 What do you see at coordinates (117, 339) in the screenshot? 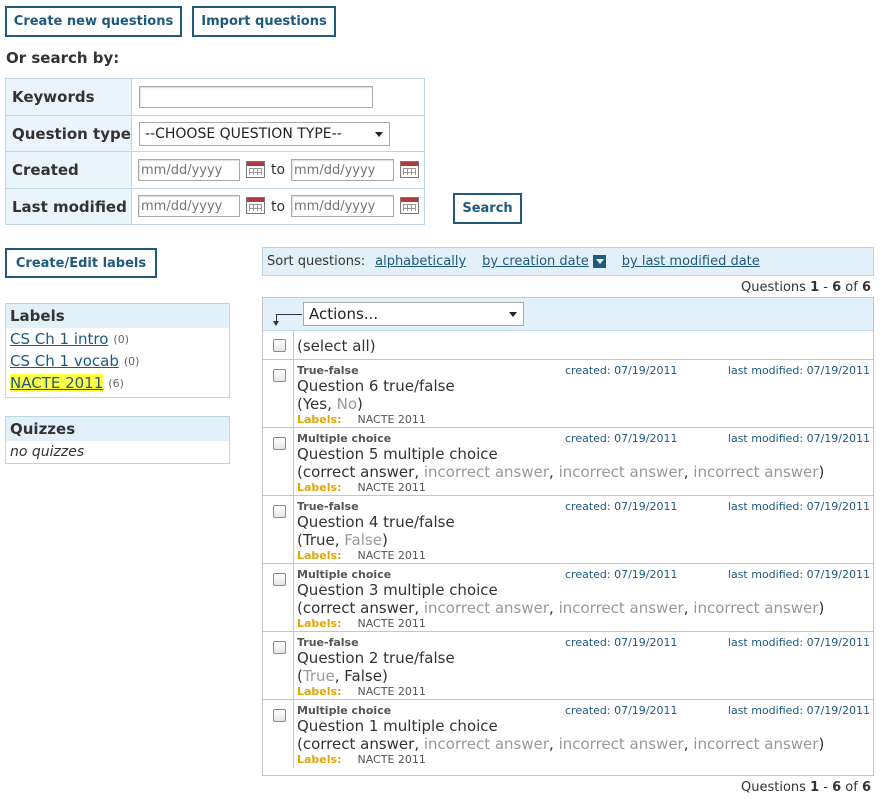
I see `label-item: CS Ch 1 intro (0)` at bounding box center [117, 339].